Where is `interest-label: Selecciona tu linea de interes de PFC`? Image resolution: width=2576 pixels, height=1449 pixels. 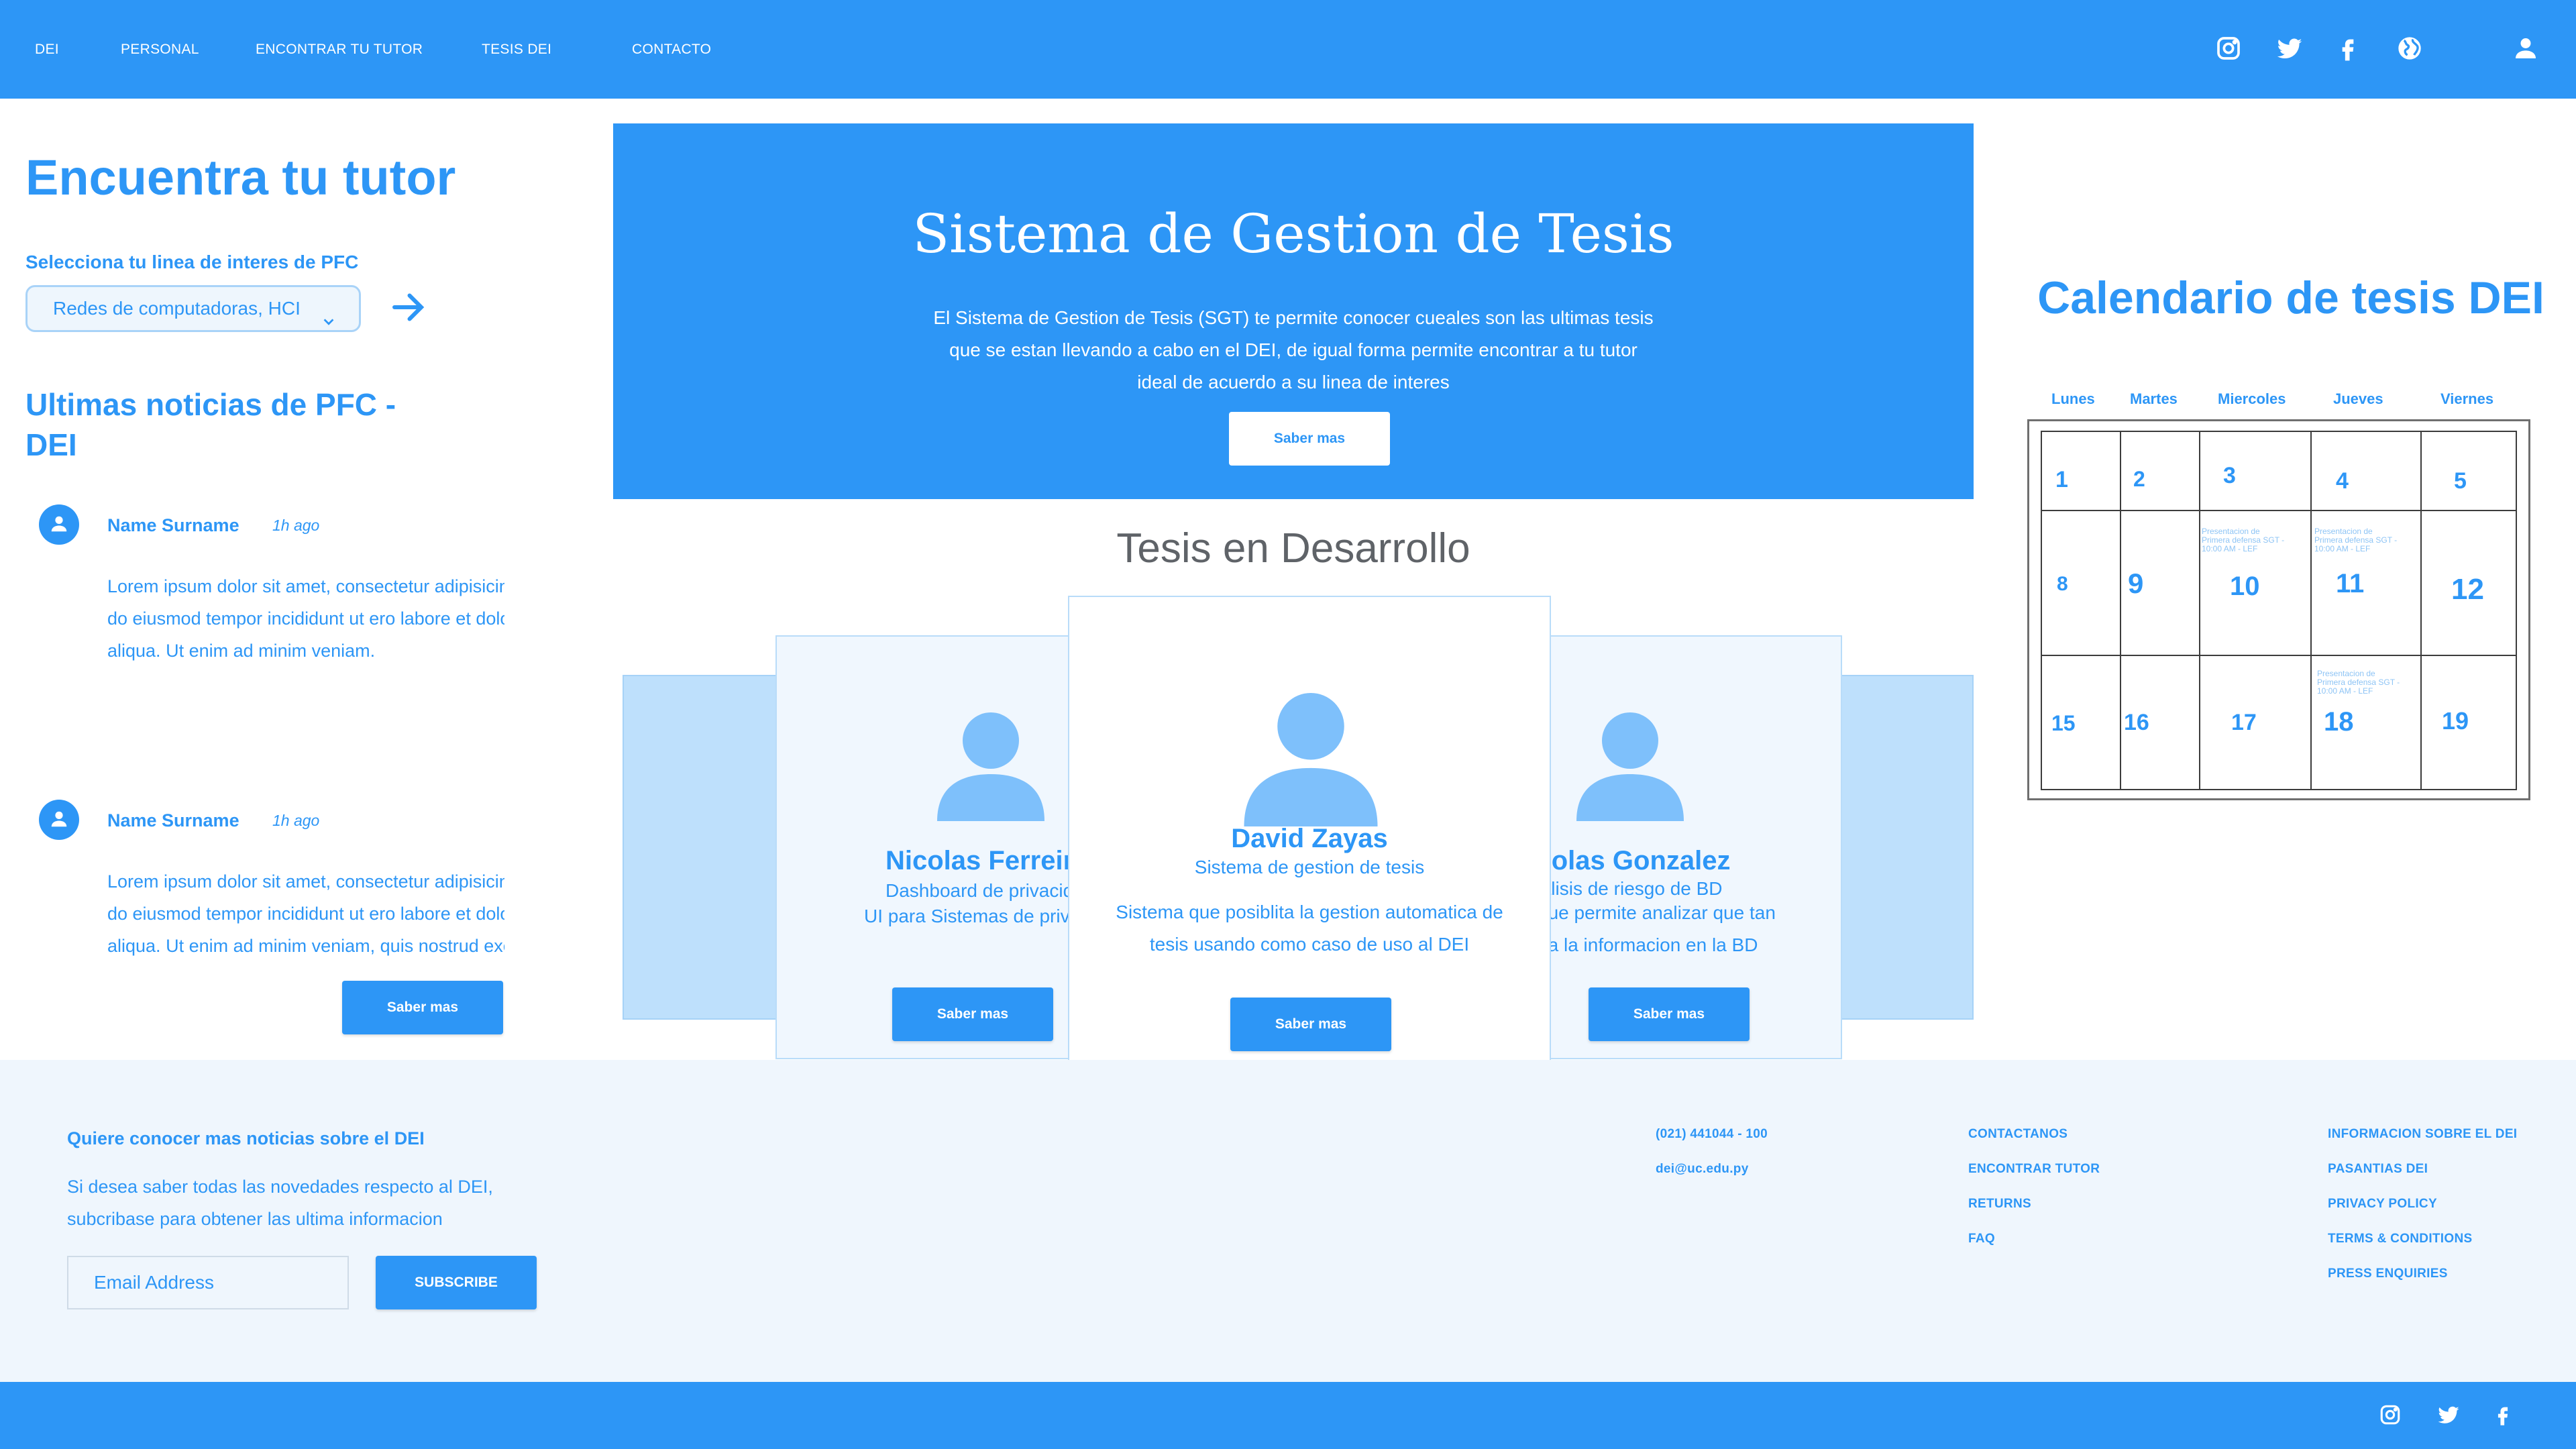 interest-label: Selecciona tu linea de interes de PFC is located at coordinates (192, 262).